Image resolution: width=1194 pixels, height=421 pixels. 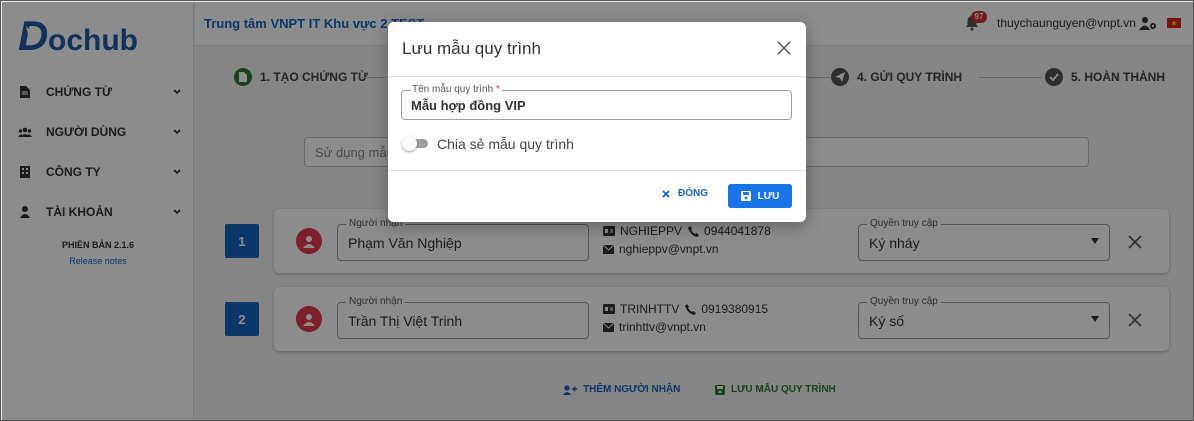 I want to click on floppy-icon, so click(x=745, y=196).